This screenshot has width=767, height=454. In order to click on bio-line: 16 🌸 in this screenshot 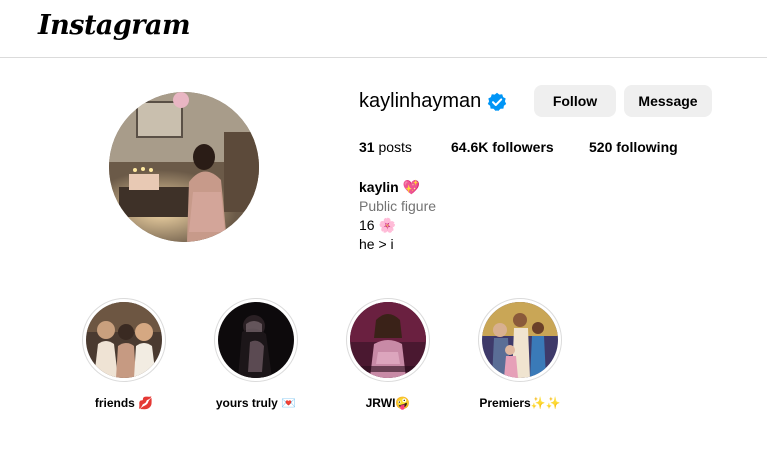, I will do `click(377, 225)`.